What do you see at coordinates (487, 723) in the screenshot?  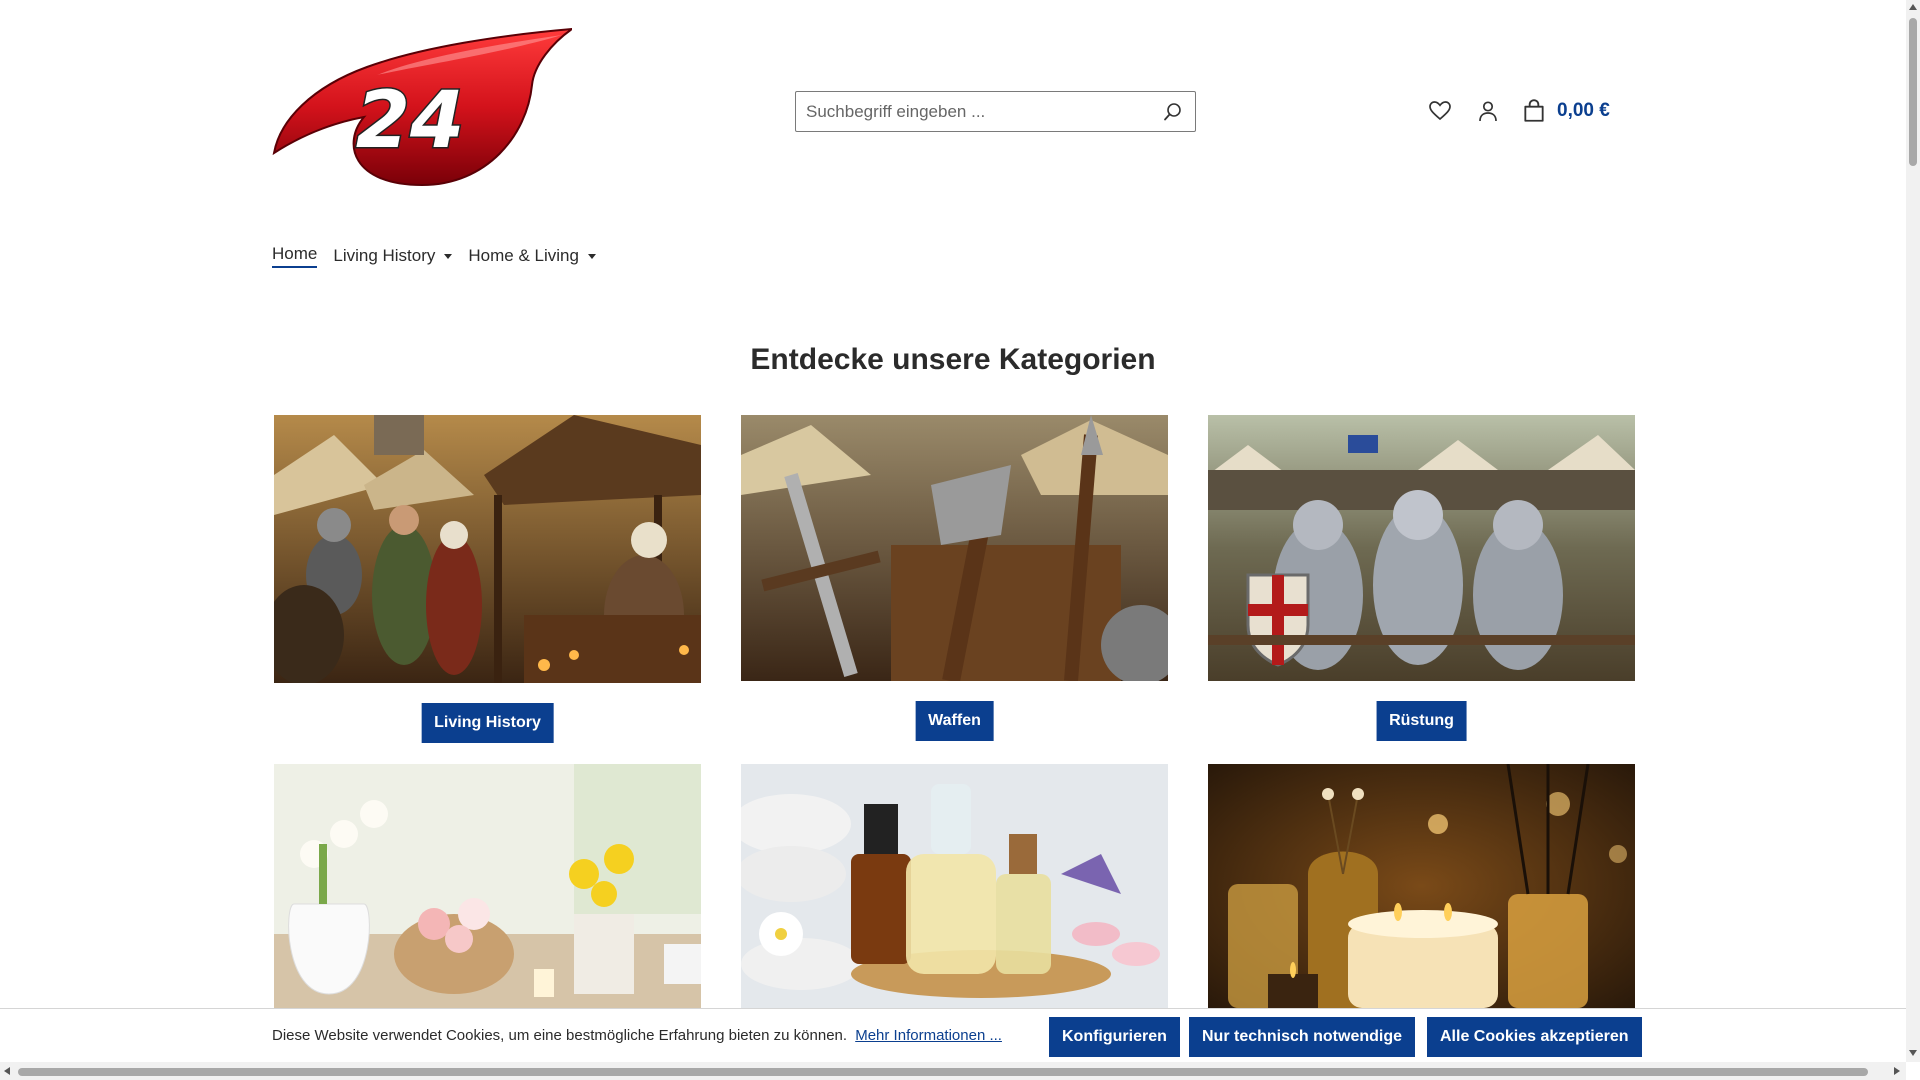 I see `category-button-living-history: Living History` at bounding box center [487, 723].